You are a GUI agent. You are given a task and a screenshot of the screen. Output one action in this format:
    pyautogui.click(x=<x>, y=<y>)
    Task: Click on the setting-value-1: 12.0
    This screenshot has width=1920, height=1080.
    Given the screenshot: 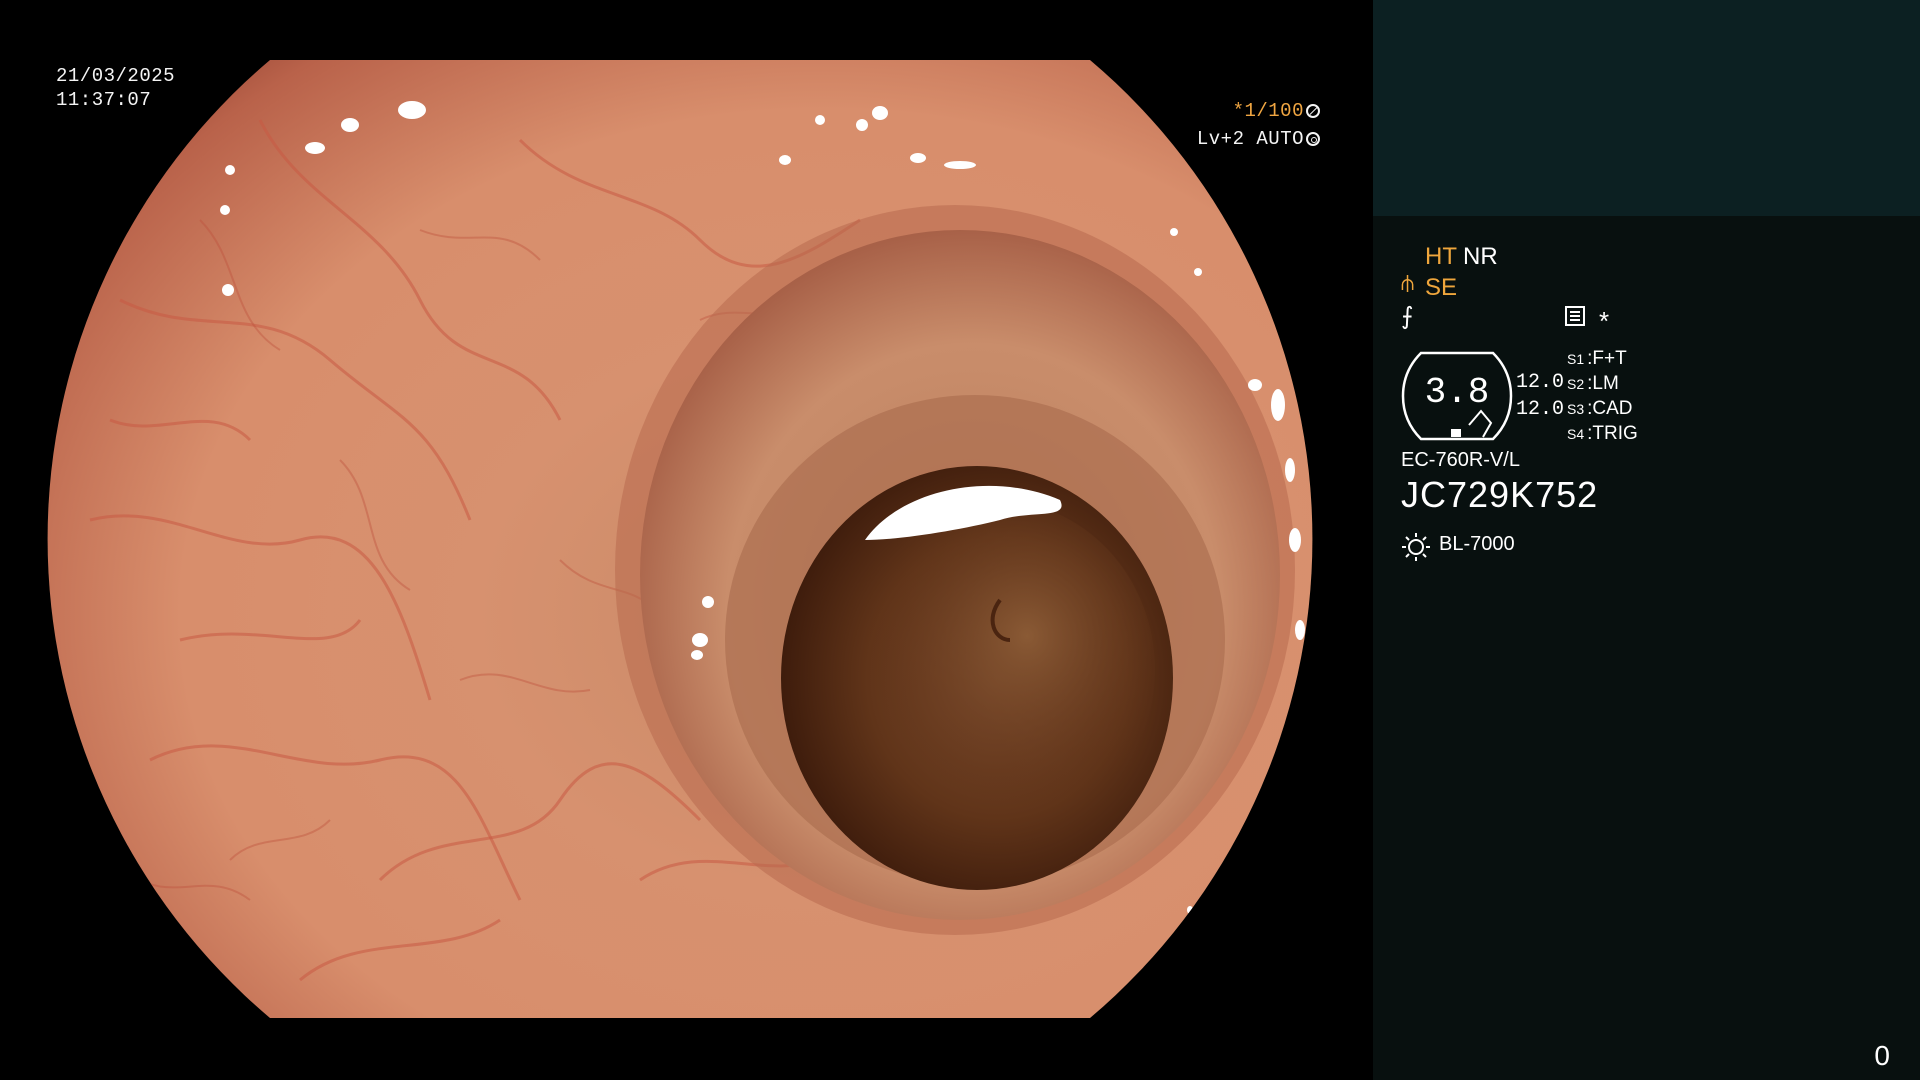 What is the action you would take?
    pyautogui.click(x=1540, y=382)
    